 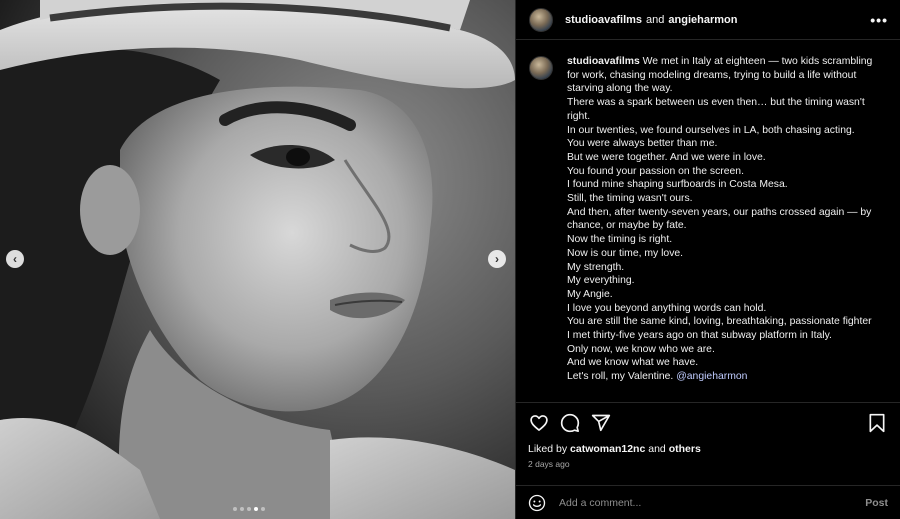 What do you see at coordinates (541, 19) in the screenshot?
I see `author-avatar` at bounding box center [541, 19].